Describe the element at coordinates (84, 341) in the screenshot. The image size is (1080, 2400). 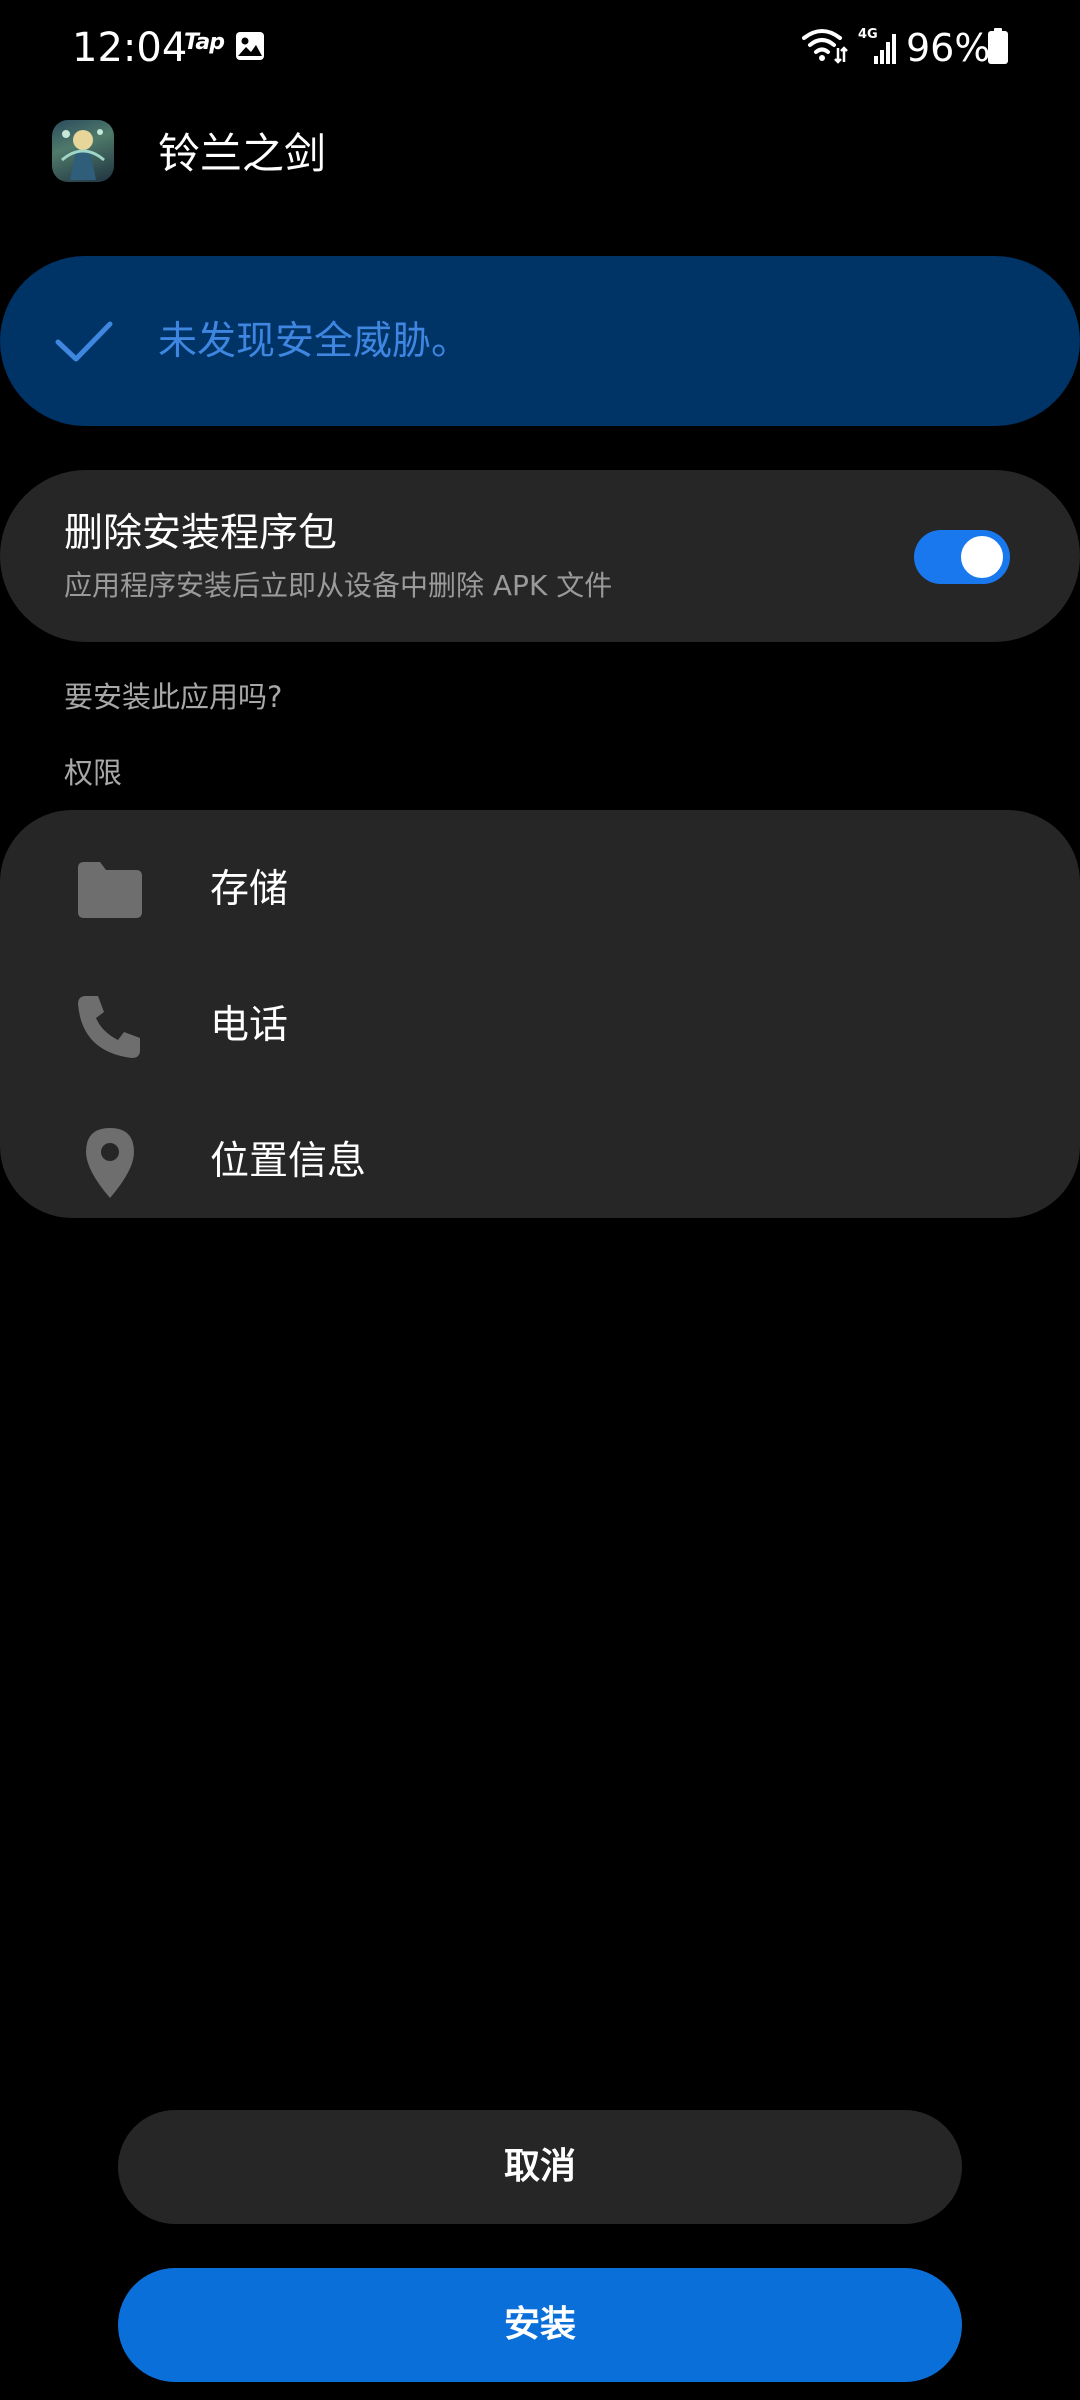
I see `check-icon` at that location.